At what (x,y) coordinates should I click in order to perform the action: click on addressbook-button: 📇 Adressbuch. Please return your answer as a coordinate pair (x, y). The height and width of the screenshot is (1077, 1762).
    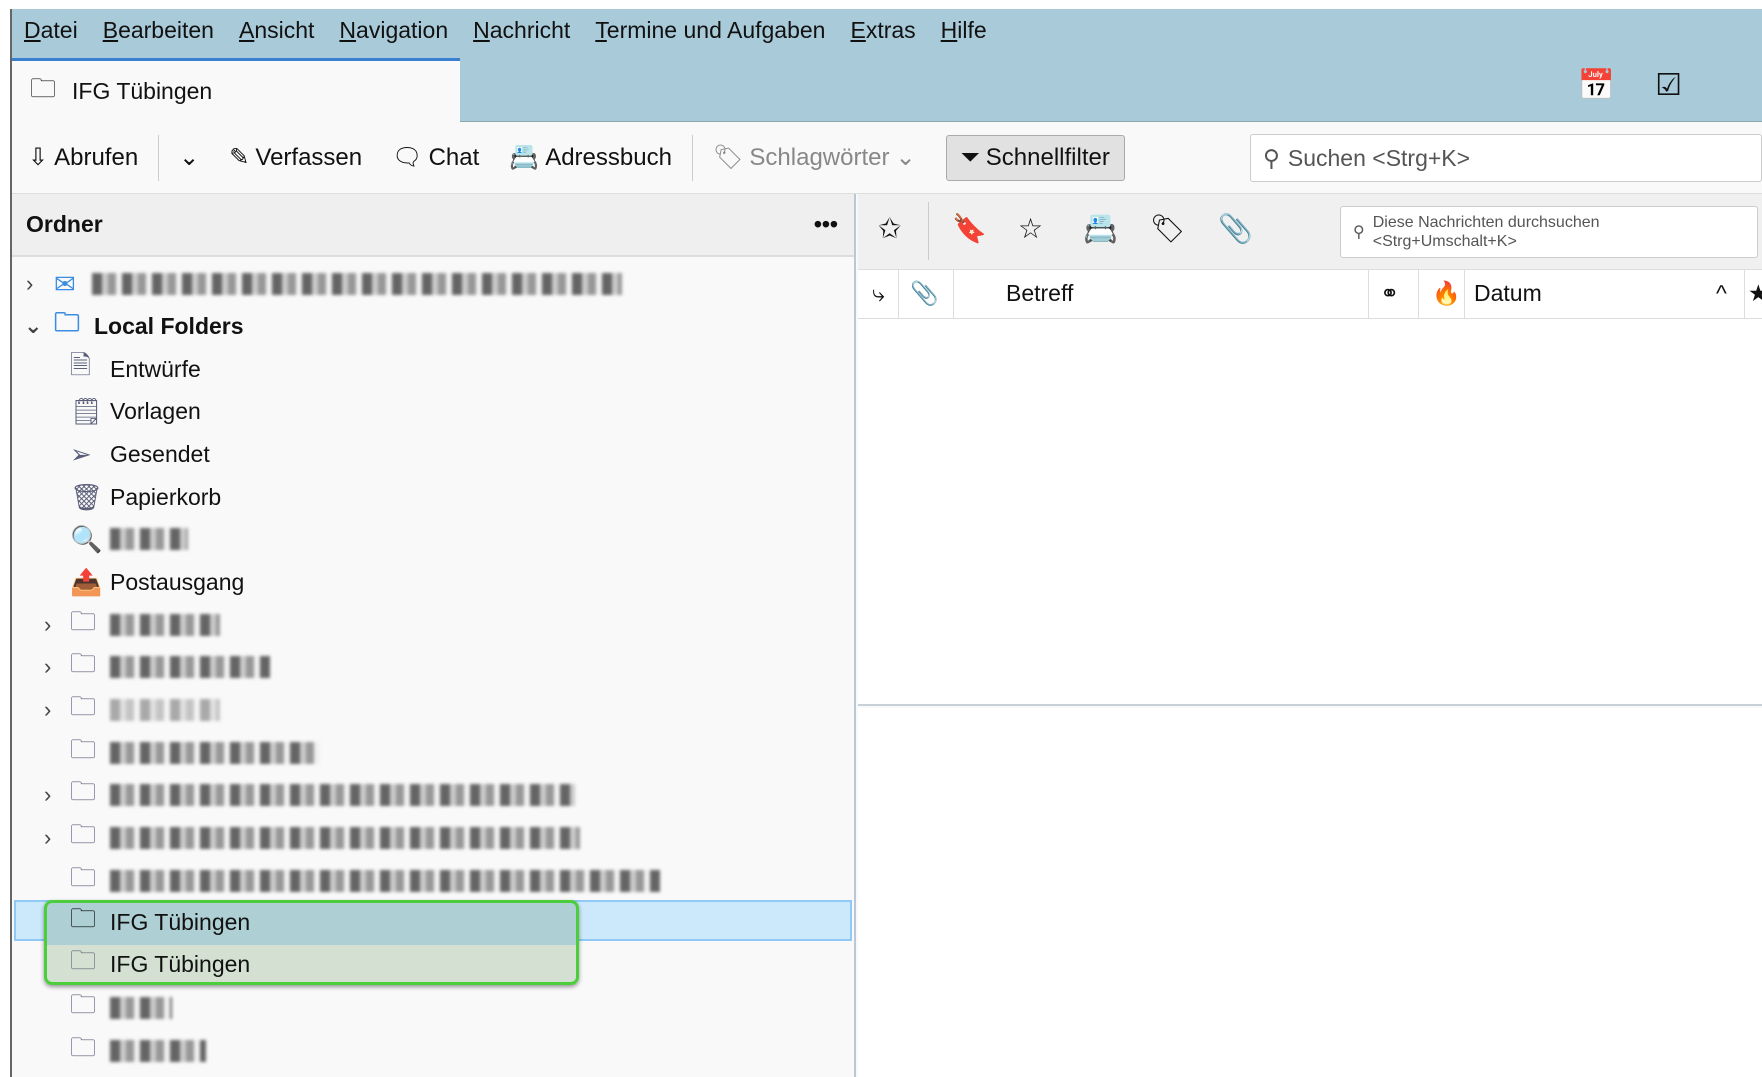
    Looking at the image, I should click on (590, 157).